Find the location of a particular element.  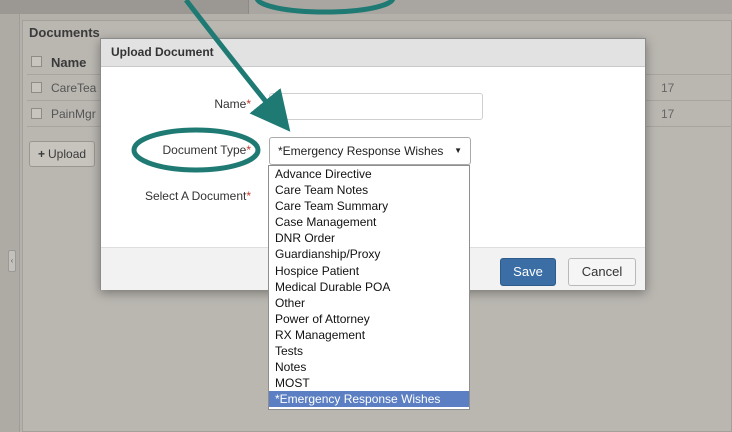

collapse-handle: ‹ is located at coordinates (12, 261).